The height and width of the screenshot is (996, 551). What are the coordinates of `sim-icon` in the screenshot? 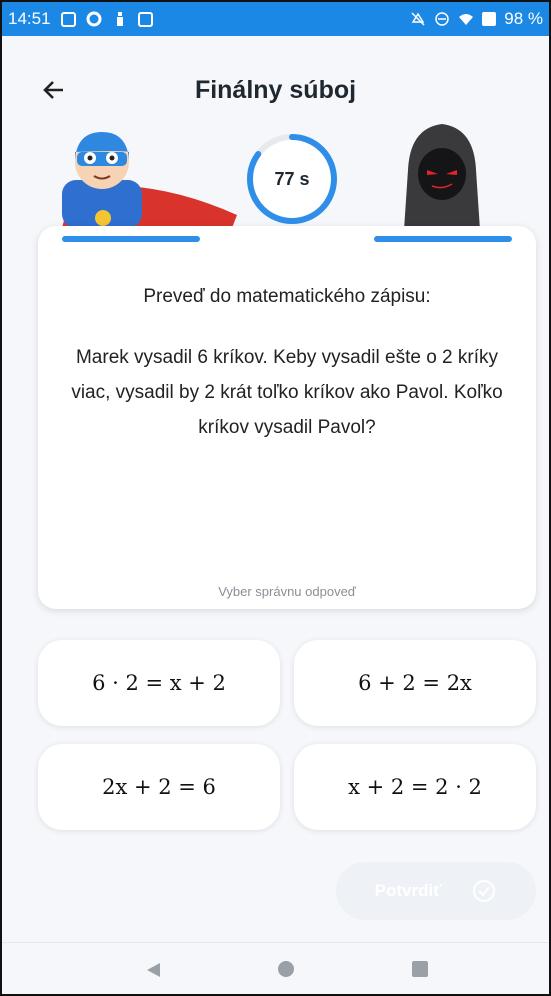 It's located at (145, 19).